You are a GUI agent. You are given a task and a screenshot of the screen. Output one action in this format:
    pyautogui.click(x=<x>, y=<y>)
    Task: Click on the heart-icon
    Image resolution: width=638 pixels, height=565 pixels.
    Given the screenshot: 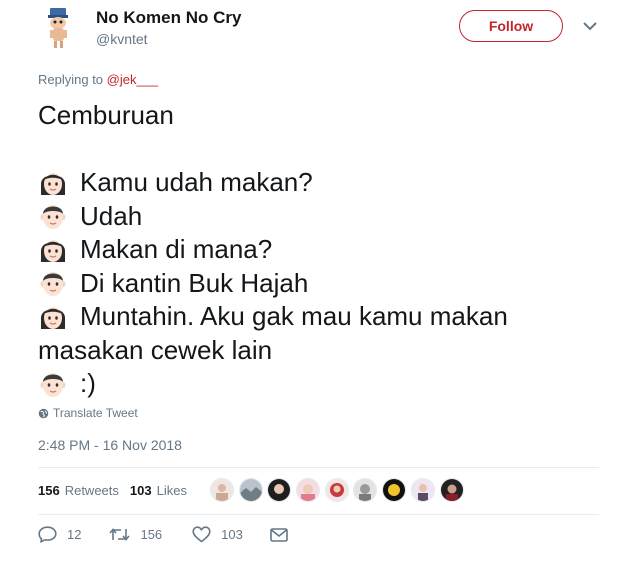 What is the action you would take?
    pyautogui.click(x=201, y=534)
    